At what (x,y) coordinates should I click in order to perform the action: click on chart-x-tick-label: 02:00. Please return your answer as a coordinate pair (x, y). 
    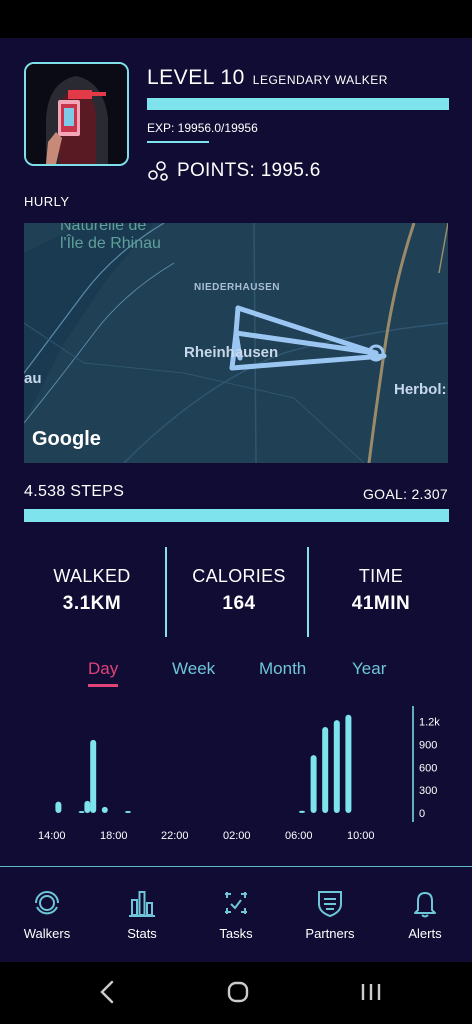
    Looking at the image, I should click on (237, 836).